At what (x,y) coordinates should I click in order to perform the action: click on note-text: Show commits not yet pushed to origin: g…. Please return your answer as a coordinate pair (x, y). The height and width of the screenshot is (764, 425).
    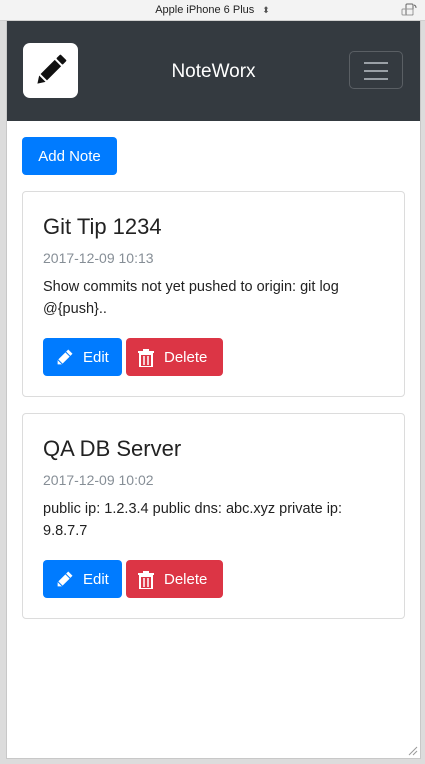
    Looking at the image, I should click on (191, 298).